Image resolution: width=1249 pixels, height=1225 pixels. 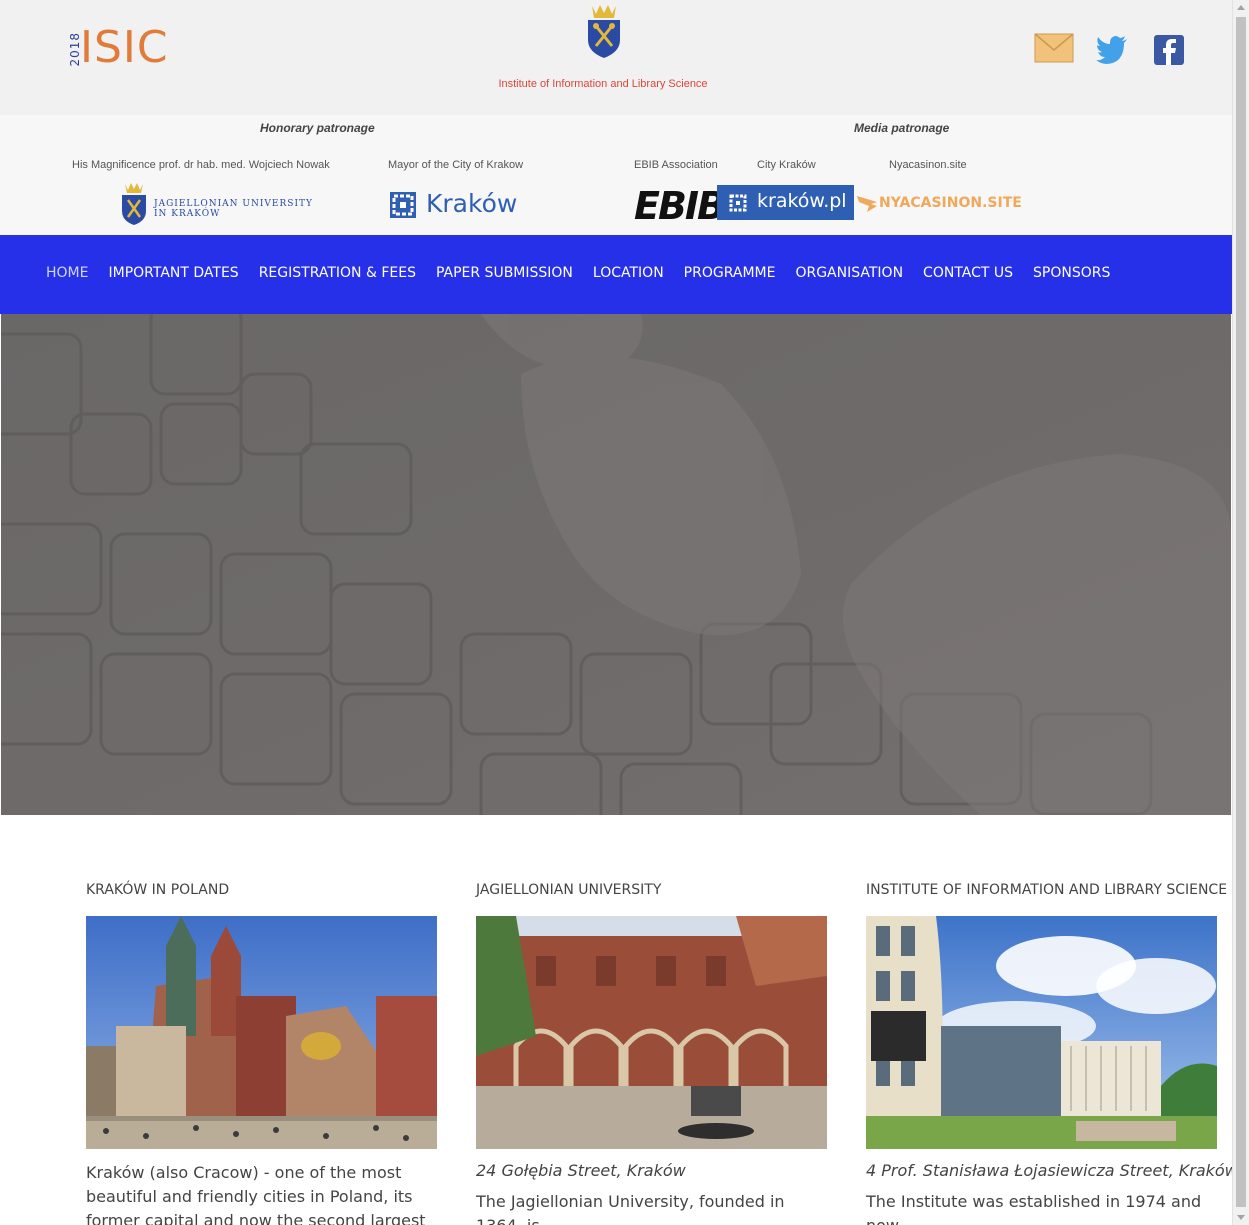 I want to click on wawel-castle-photo, so click(x=261, y=1032).